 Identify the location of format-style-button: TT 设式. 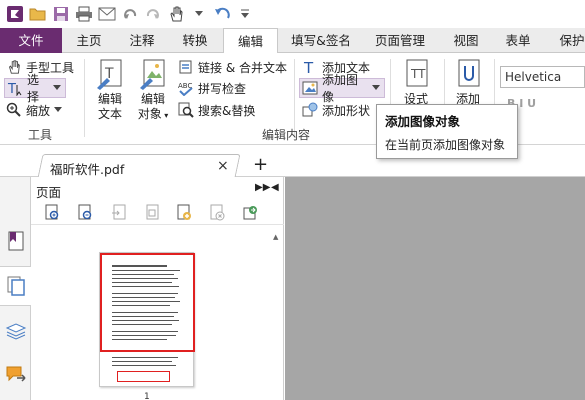
(416, 82).